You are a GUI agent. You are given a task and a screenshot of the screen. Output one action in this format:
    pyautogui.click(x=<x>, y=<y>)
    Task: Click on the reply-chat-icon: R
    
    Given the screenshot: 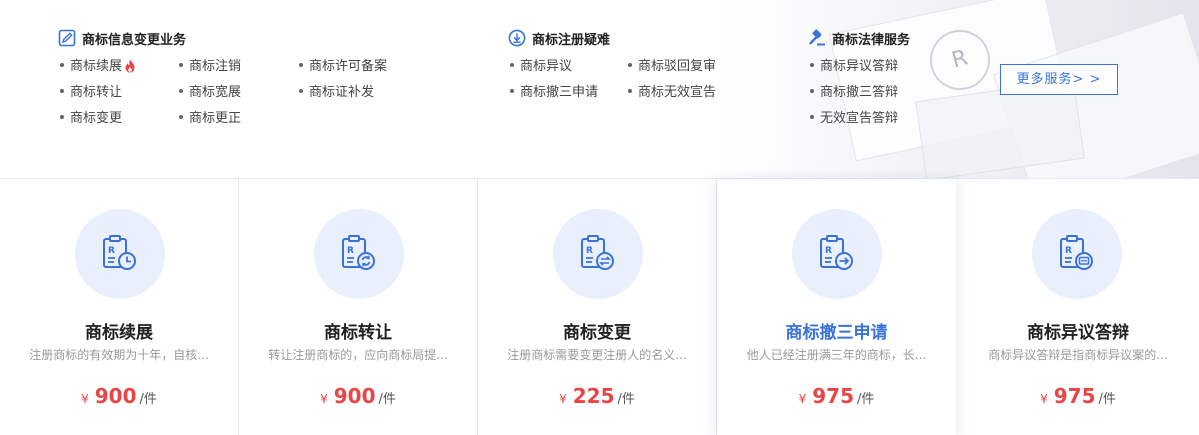 What is the action you would take?
    pyautogui.click(x=1076, y=252)
    